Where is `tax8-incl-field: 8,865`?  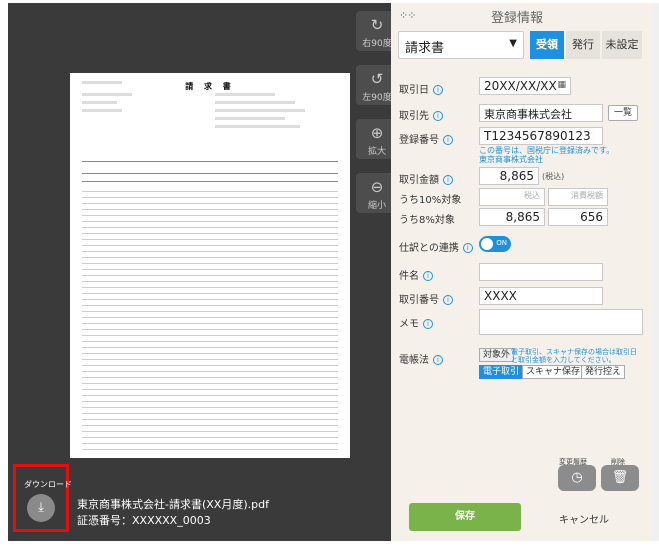
tax8-incl-field: 8,865 is located at coordinates (512, 217).